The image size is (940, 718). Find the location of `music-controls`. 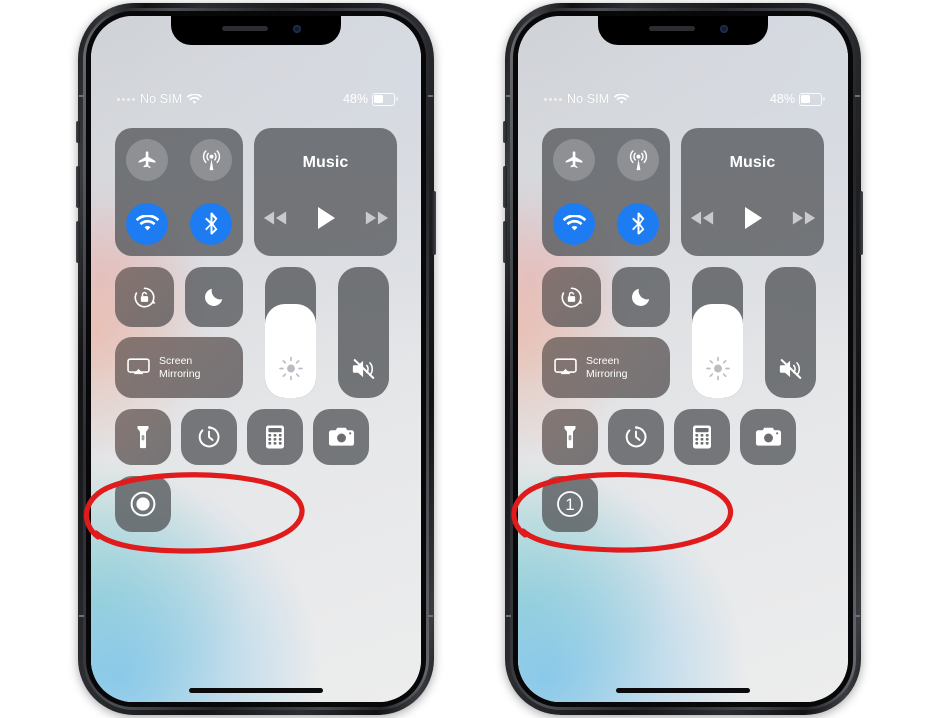

music-controls is located at coordinates (326, 218).